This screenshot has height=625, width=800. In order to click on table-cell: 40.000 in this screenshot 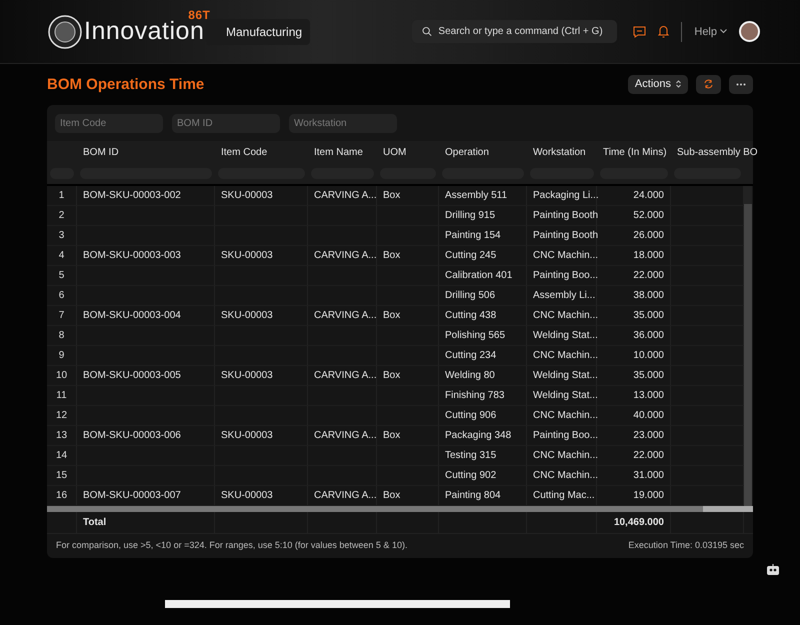, I will do `click(648, 415)`.